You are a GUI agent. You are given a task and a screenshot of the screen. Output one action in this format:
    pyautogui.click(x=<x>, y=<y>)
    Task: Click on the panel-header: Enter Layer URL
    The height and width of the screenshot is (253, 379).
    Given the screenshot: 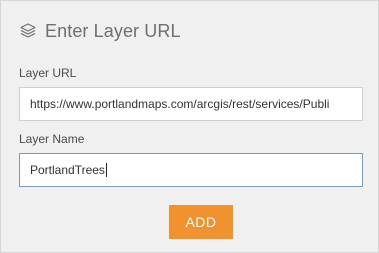 What is the action you would take?
    pyautogui.click(x=100, y=31)
    